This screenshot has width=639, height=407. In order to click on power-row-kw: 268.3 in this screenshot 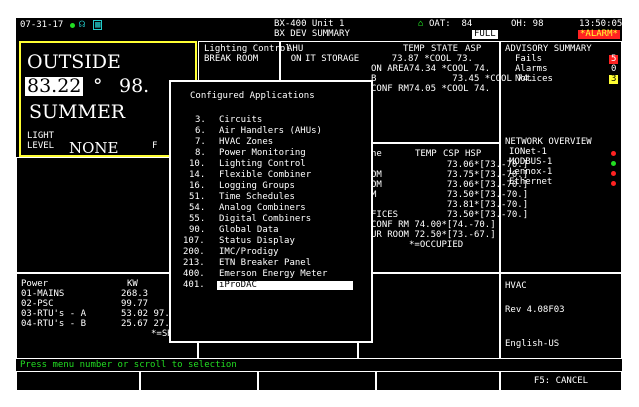, I will do `click(135, 294)`.